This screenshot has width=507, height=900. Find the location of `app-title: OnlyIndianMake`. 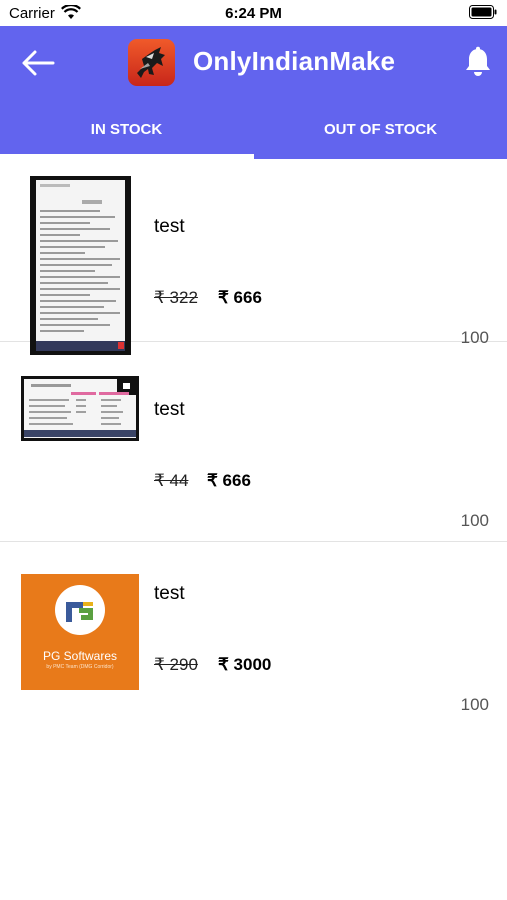

app-title: OnlyIndianMake is located at coordinates (294, 61).